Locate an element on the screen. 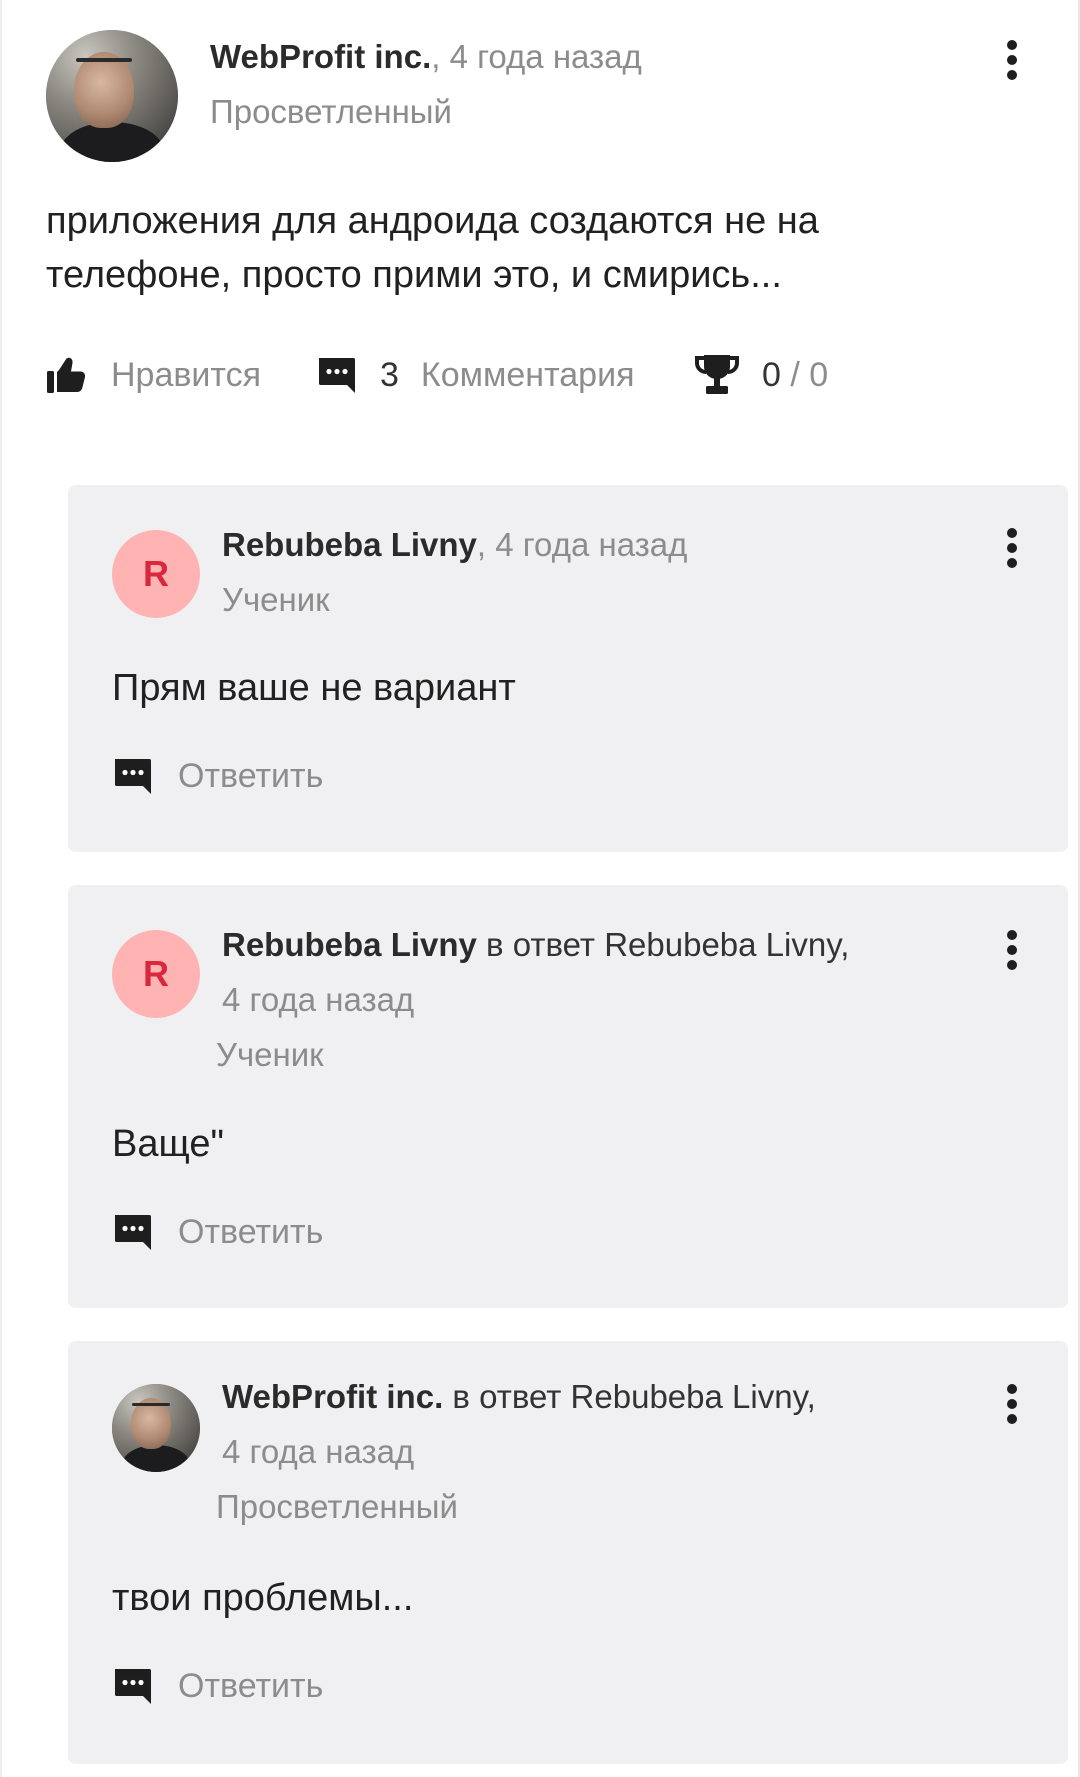 The width and height of the screenshot is (1080, 1777). post-actions-bar: Нравится 3 Комментария 0 / 0 is located at coordinates (496, 375).